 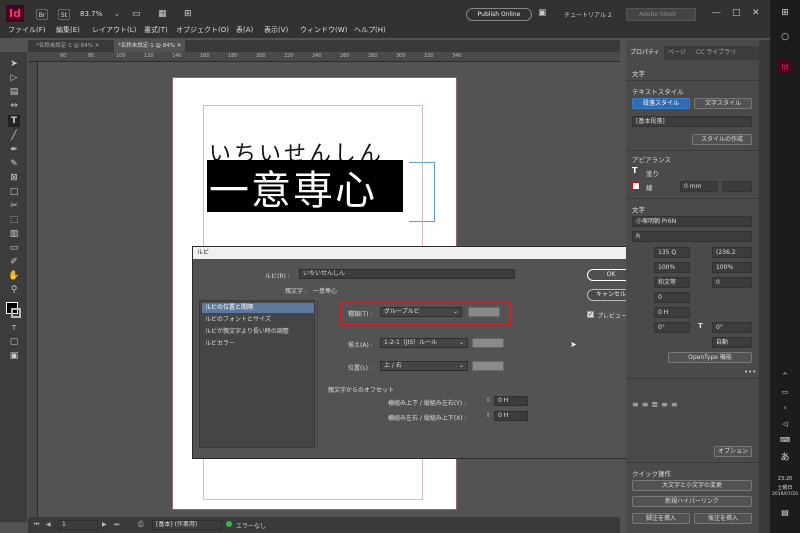 I want to click on last-page-icon: ⏭, so click(x=116, y=525).